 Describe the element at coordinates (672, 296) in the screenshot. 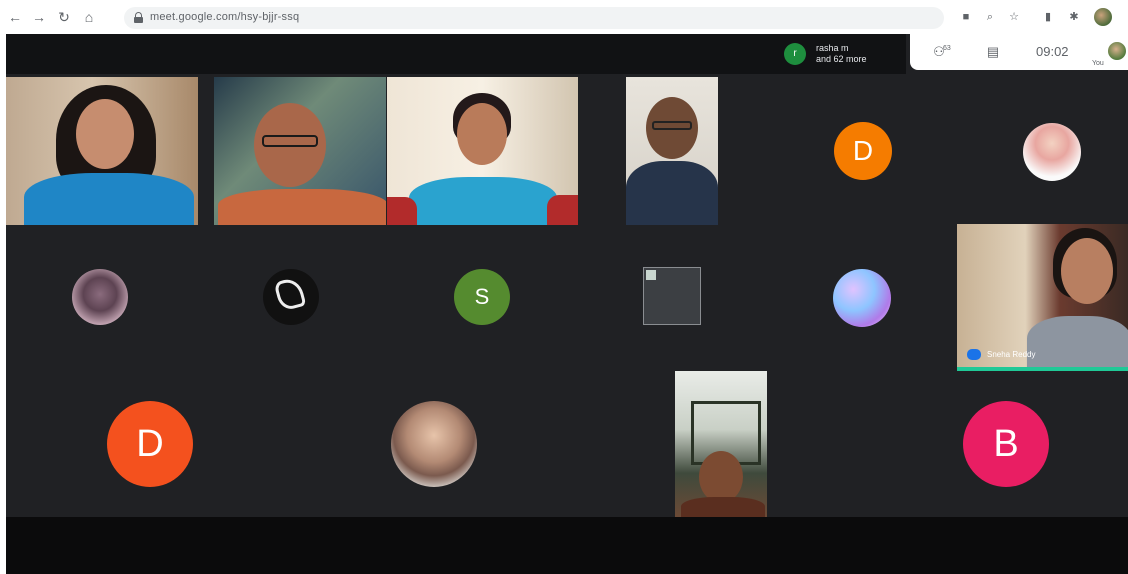

I see `participant-camera-off-tile` at that location.